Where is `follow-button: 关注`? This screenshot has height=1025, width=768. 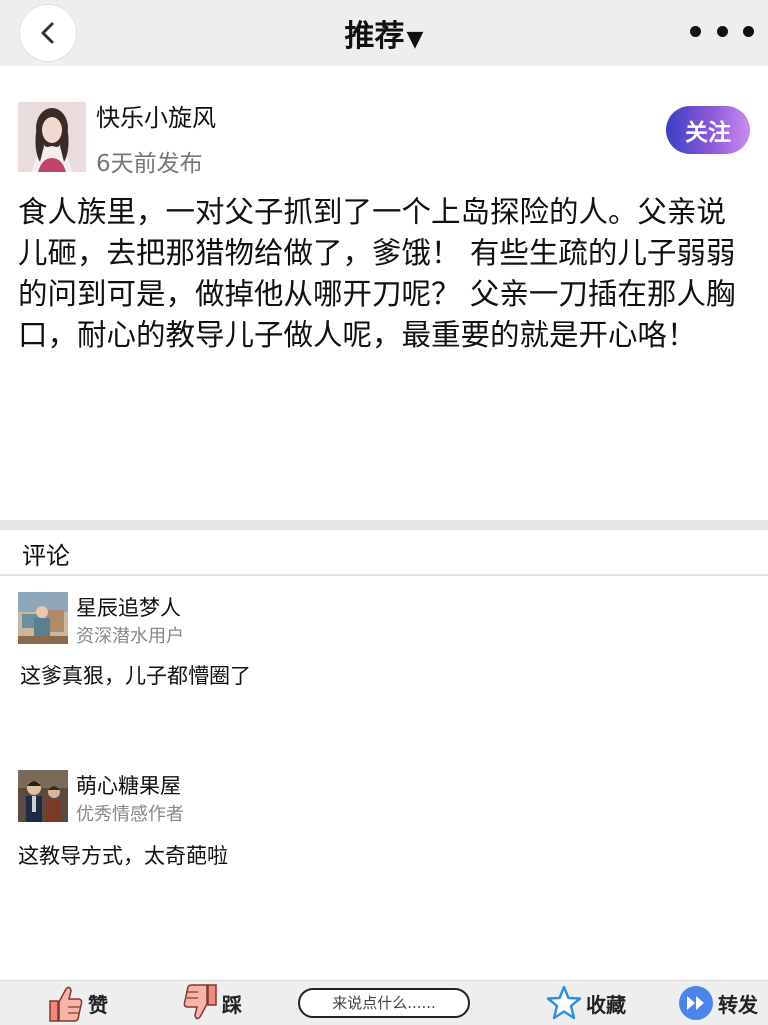
follow-button: 关注 is located at coordinates (708, 130).